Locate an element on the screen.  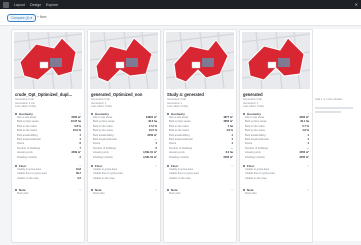
study-title: generated is located at coordinates (276, 94).